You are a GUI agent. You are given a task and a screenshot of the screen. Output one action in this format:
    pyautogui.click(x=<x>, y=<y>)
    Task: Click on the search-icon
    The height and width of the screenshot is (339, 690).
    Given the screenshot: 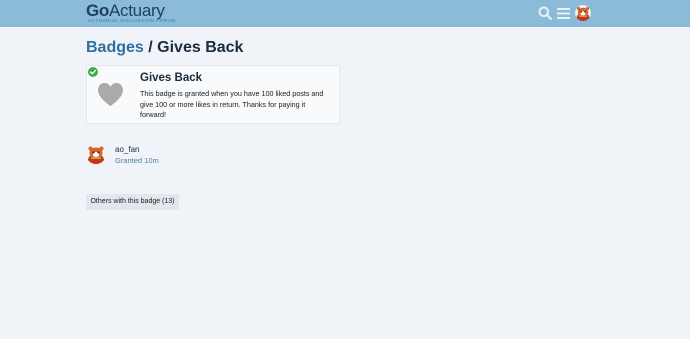 What is the action you would take?
    pyautogui.click(x=545, y=13)
    